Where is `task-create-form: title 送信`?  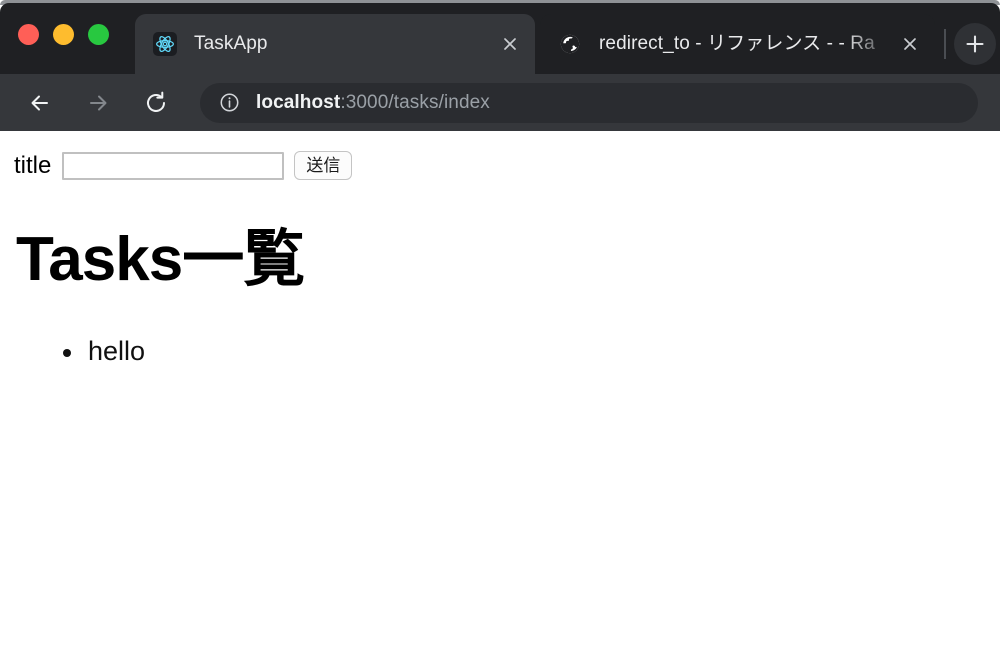 task-create-form: title 送信 is located at coordinates (503, 165).